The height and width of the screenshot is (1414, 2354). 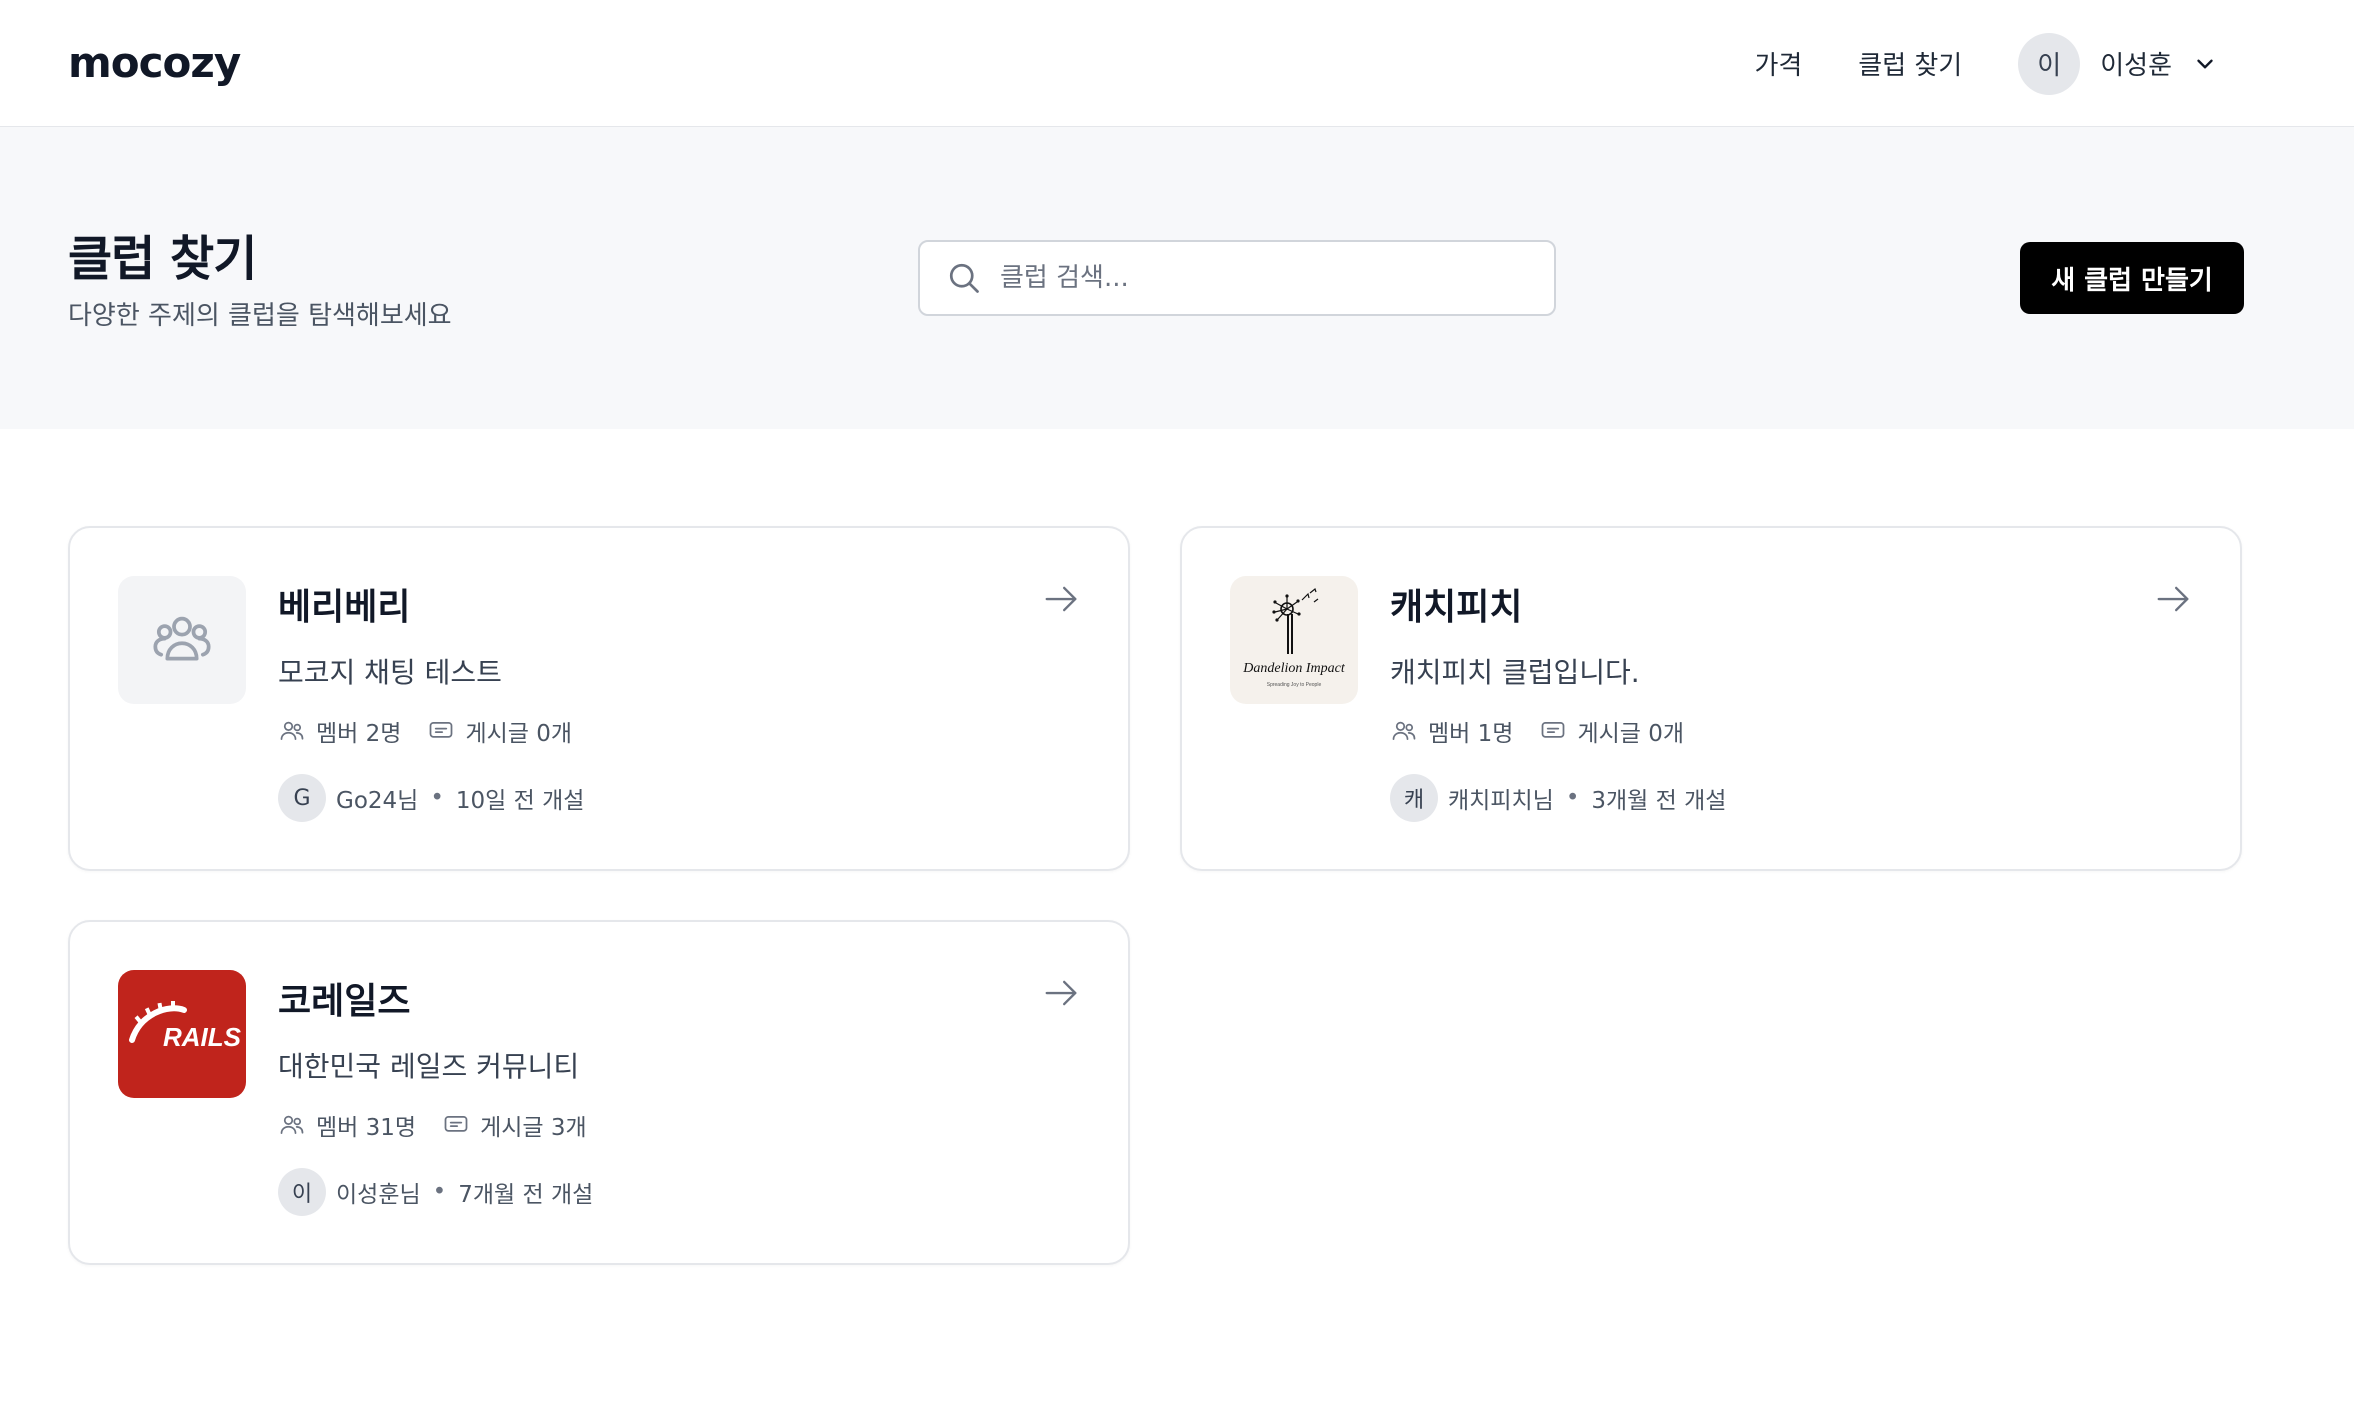 I want to click on club-description: 모코지 채팅 테스트, so click(x=390, y=672).